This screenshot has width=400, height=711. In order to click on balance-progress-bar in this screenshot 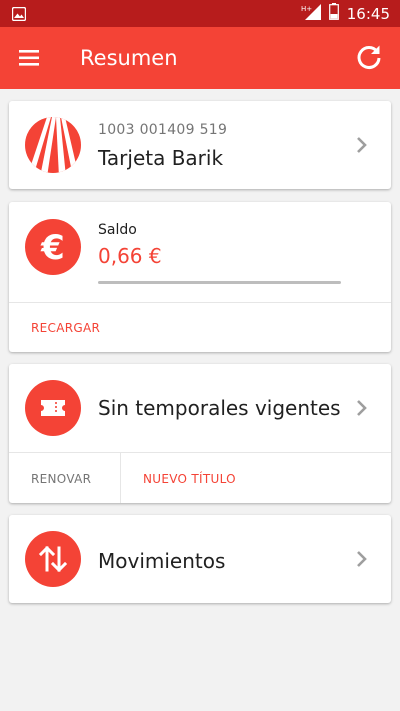, I will do `click(219, 282)`.